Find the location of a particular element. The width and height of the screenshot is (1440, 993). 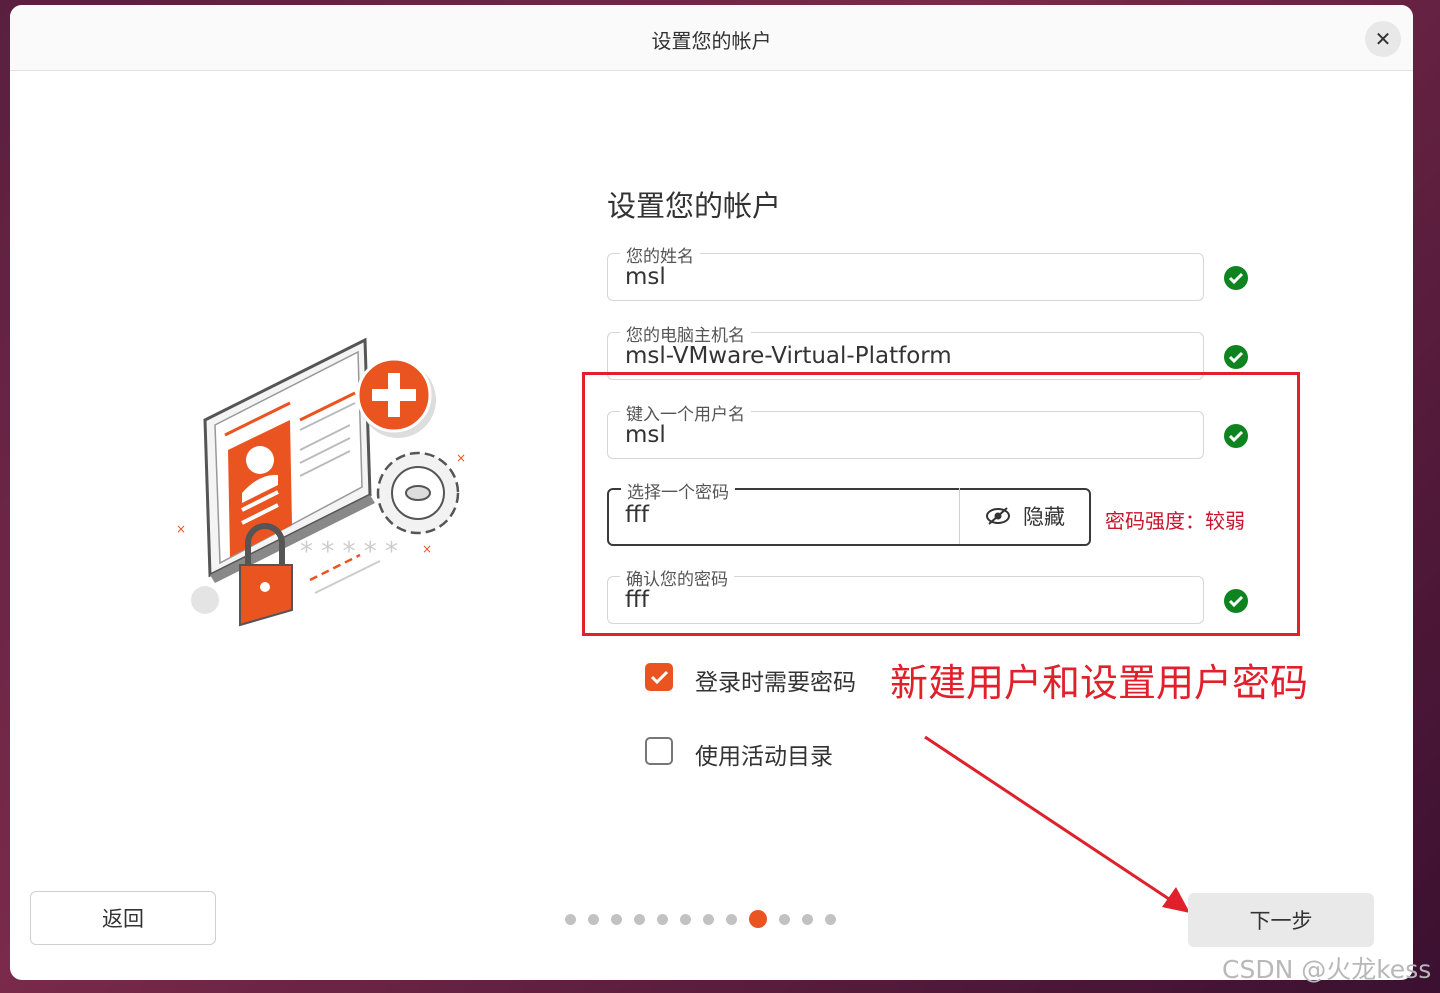

active-directory-label: 使用活动目录 is located at coordinates (764, 754).